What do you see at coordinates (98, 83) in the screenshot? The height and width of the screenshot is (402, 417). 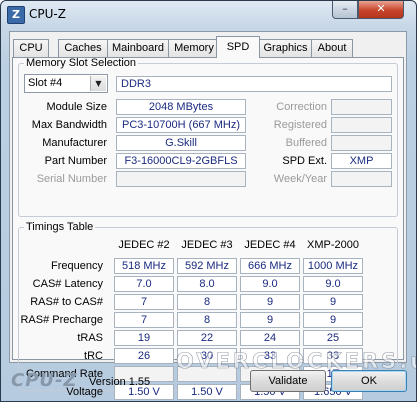 I see `chevron-down-icon: ▼` at bounding box center [98, 83].